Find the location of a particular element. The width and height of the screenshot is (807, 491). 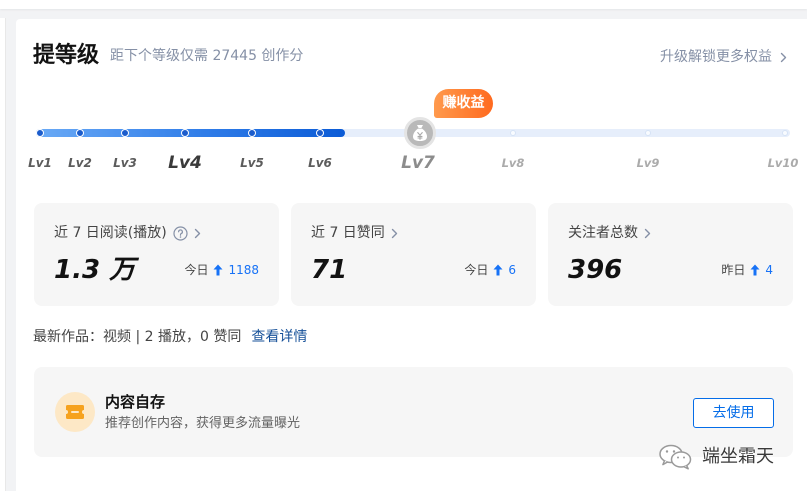

stat-delta: 今日 1188 is located at coordinates (221, 270).